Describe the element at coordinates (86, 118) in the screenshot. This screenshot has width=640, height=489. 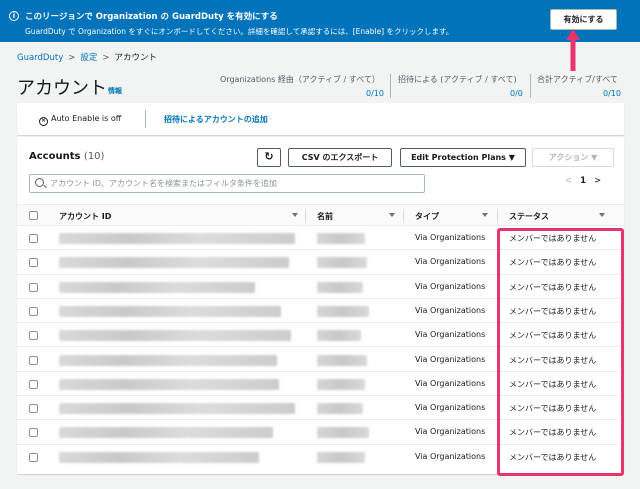
I see `auto-enable-label: Auto Enable is off` at that location.